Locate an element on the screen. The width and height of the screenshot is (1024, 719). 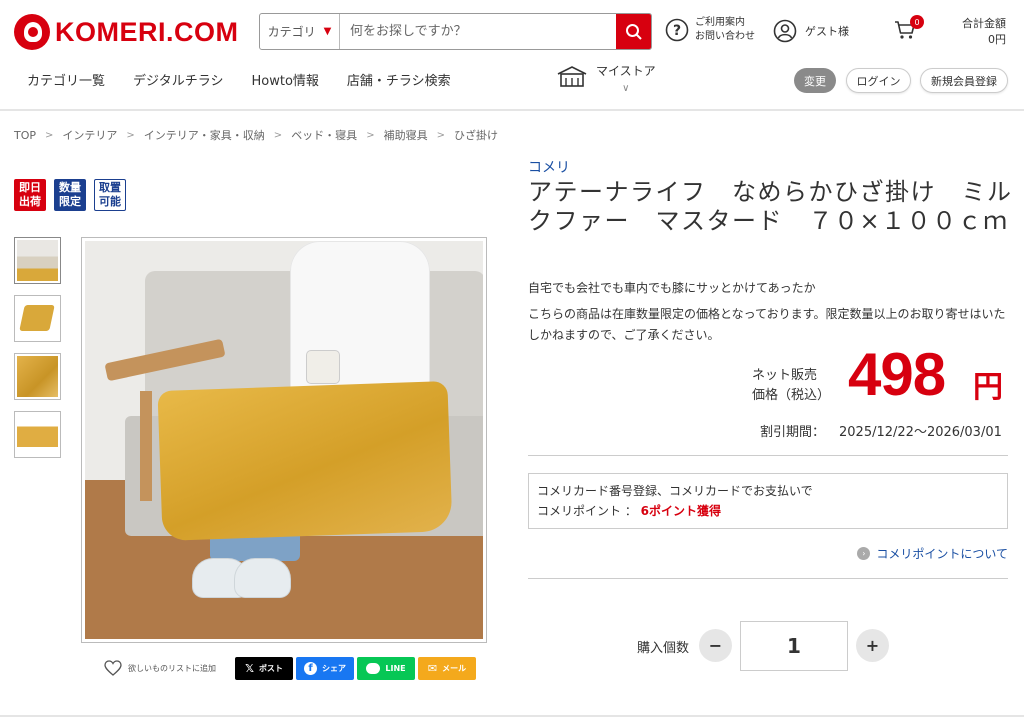
store-icon is located at coordinates (572, 76).